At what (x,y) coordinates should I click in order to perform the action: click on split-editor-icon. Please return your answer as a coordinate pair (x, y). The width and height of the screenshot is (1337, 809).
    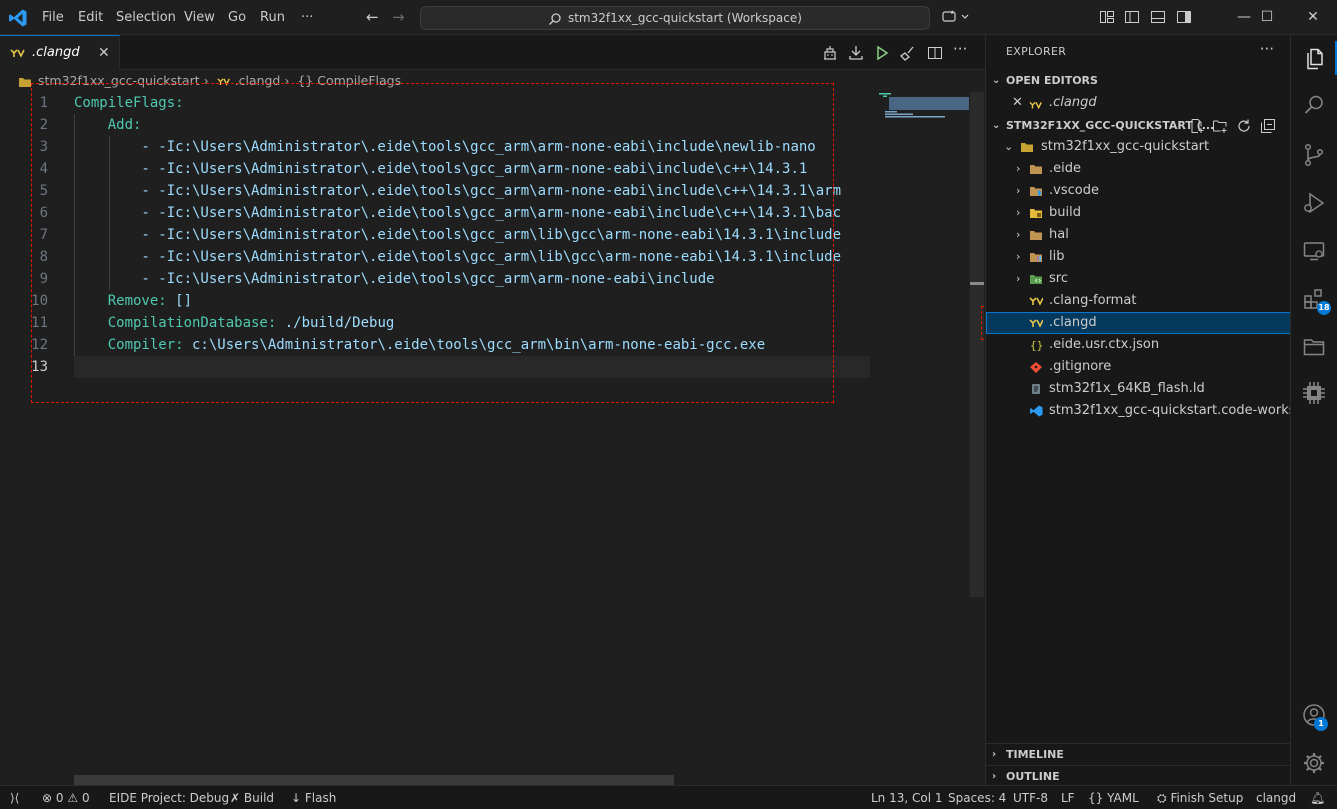
    Looking at the image, I should click on (935, 53).